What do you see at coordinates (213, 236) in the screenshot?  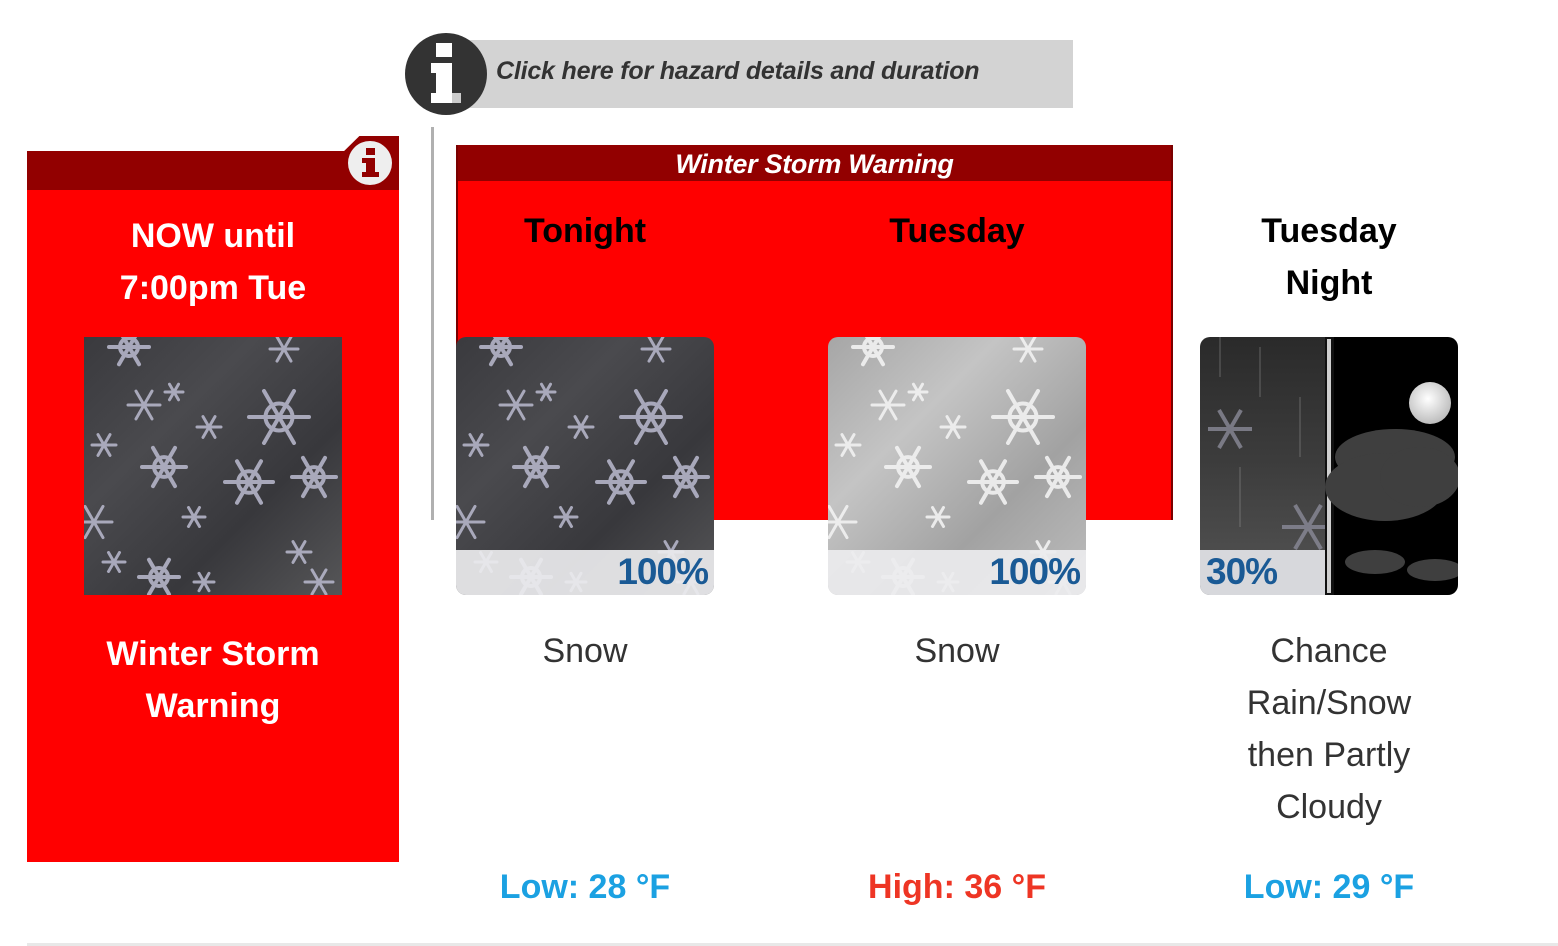 I see `warning-duration-line1: NOW until` at bounding box center [213, 236].